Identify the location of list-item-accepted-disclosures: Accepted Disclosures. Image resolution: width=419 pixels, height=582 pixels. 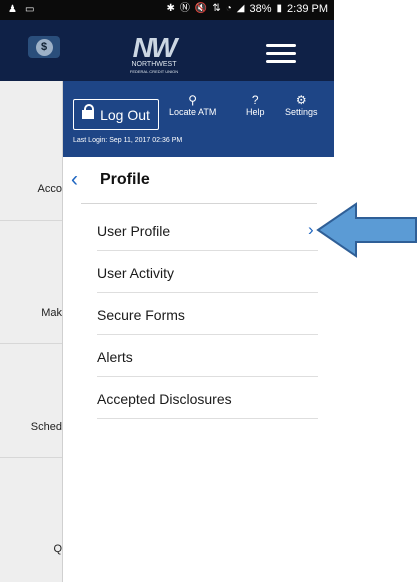
(198, 398).